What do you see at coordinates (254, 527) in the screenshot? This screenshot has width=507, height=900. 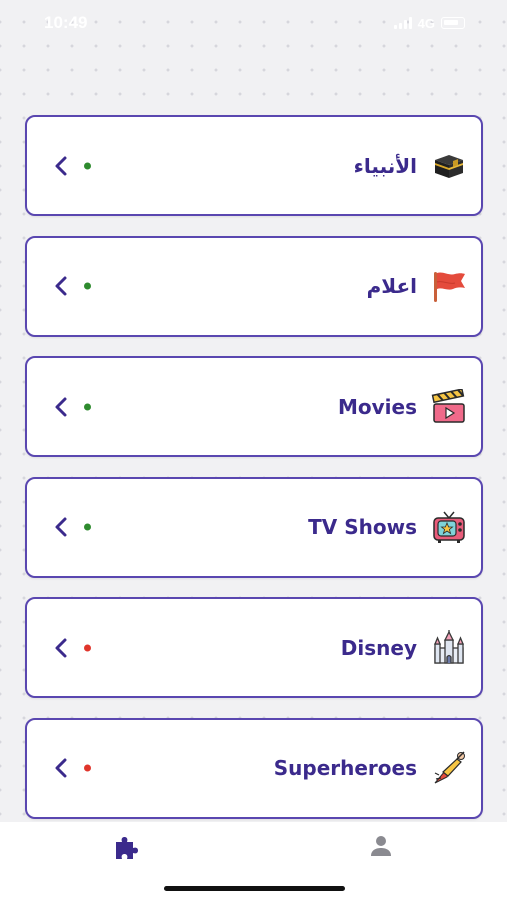 I see `category-card-tv-shows: TV Shows` at bounding box center [254, 527].